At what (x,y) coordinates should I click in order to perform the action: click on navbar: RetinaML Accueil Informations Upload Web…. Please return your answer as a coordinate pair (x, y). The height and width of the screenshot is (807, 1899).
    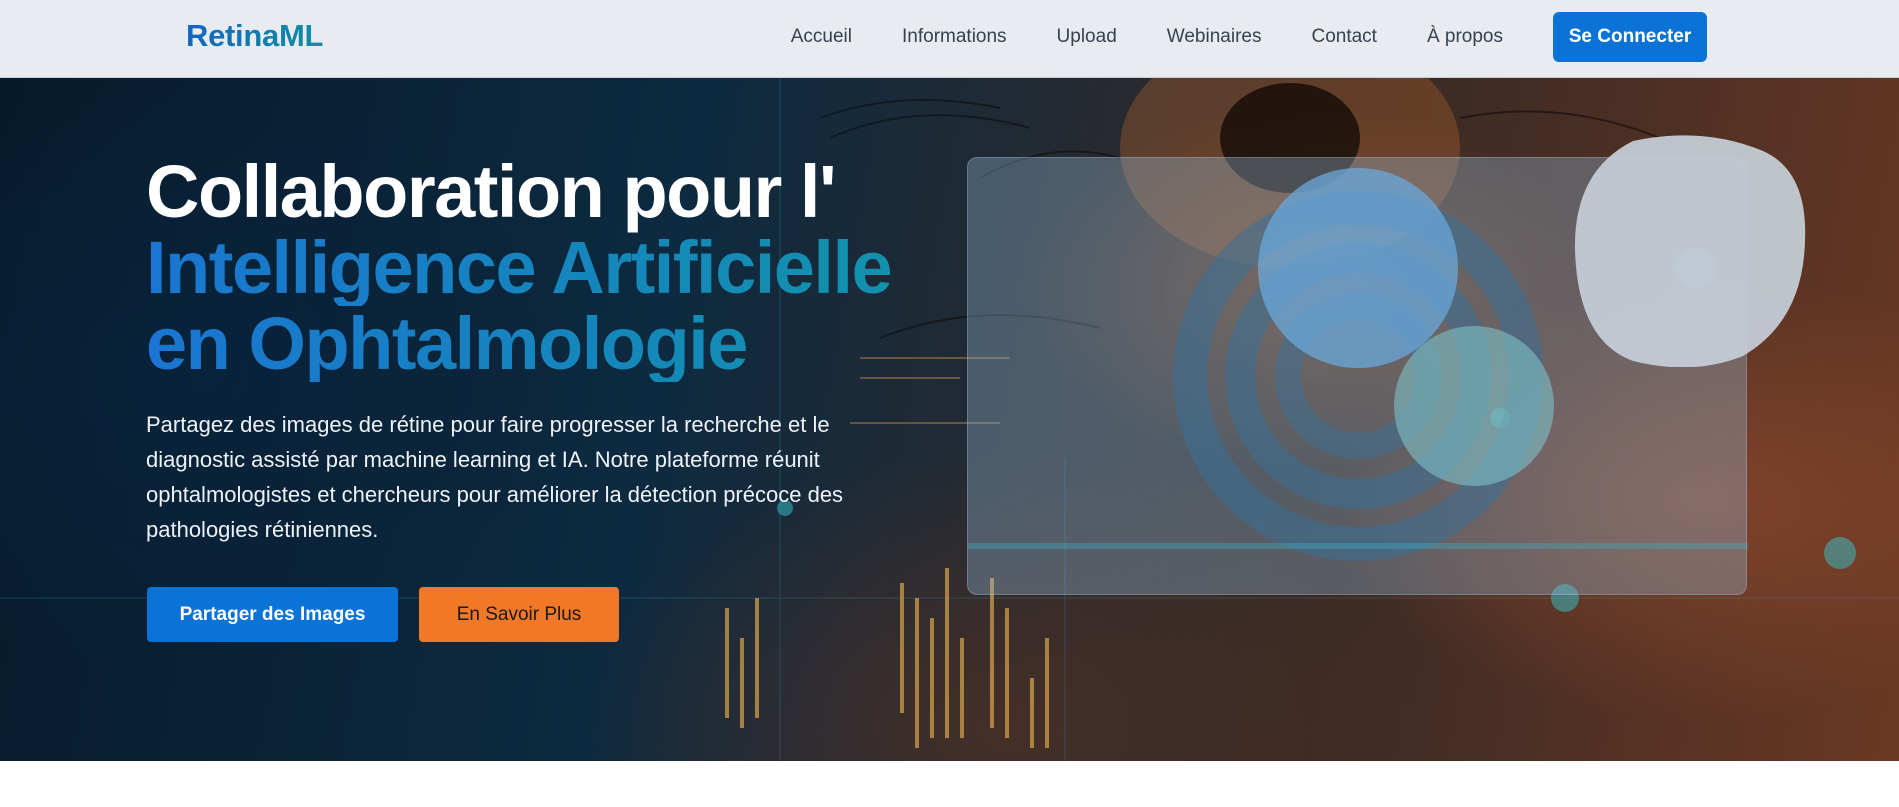
    Looking at the image, I should click on (949, 39).